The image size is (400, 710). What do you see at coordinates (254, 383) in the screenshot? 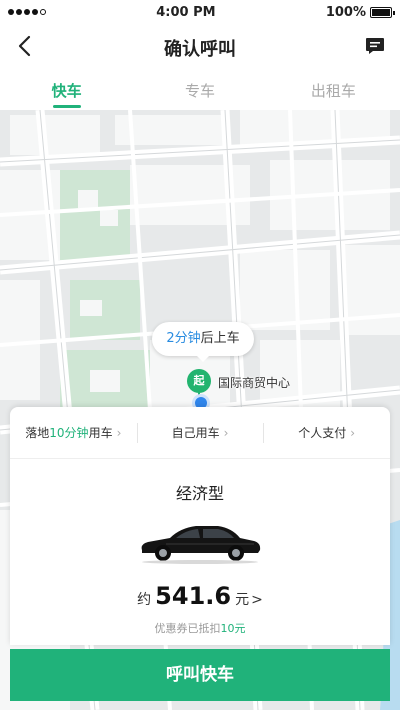
I see `pickup-place-label: 国际商贸中心` at bounding box center [254, 383].